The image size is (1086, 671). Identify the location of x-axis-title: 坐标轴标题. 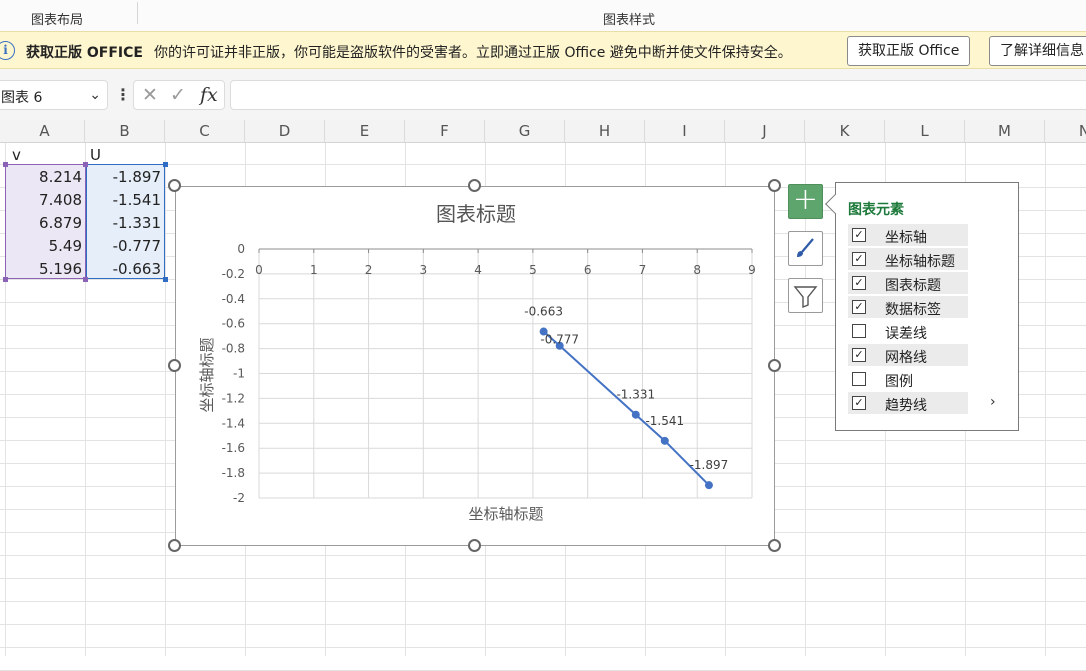
(505, 514).